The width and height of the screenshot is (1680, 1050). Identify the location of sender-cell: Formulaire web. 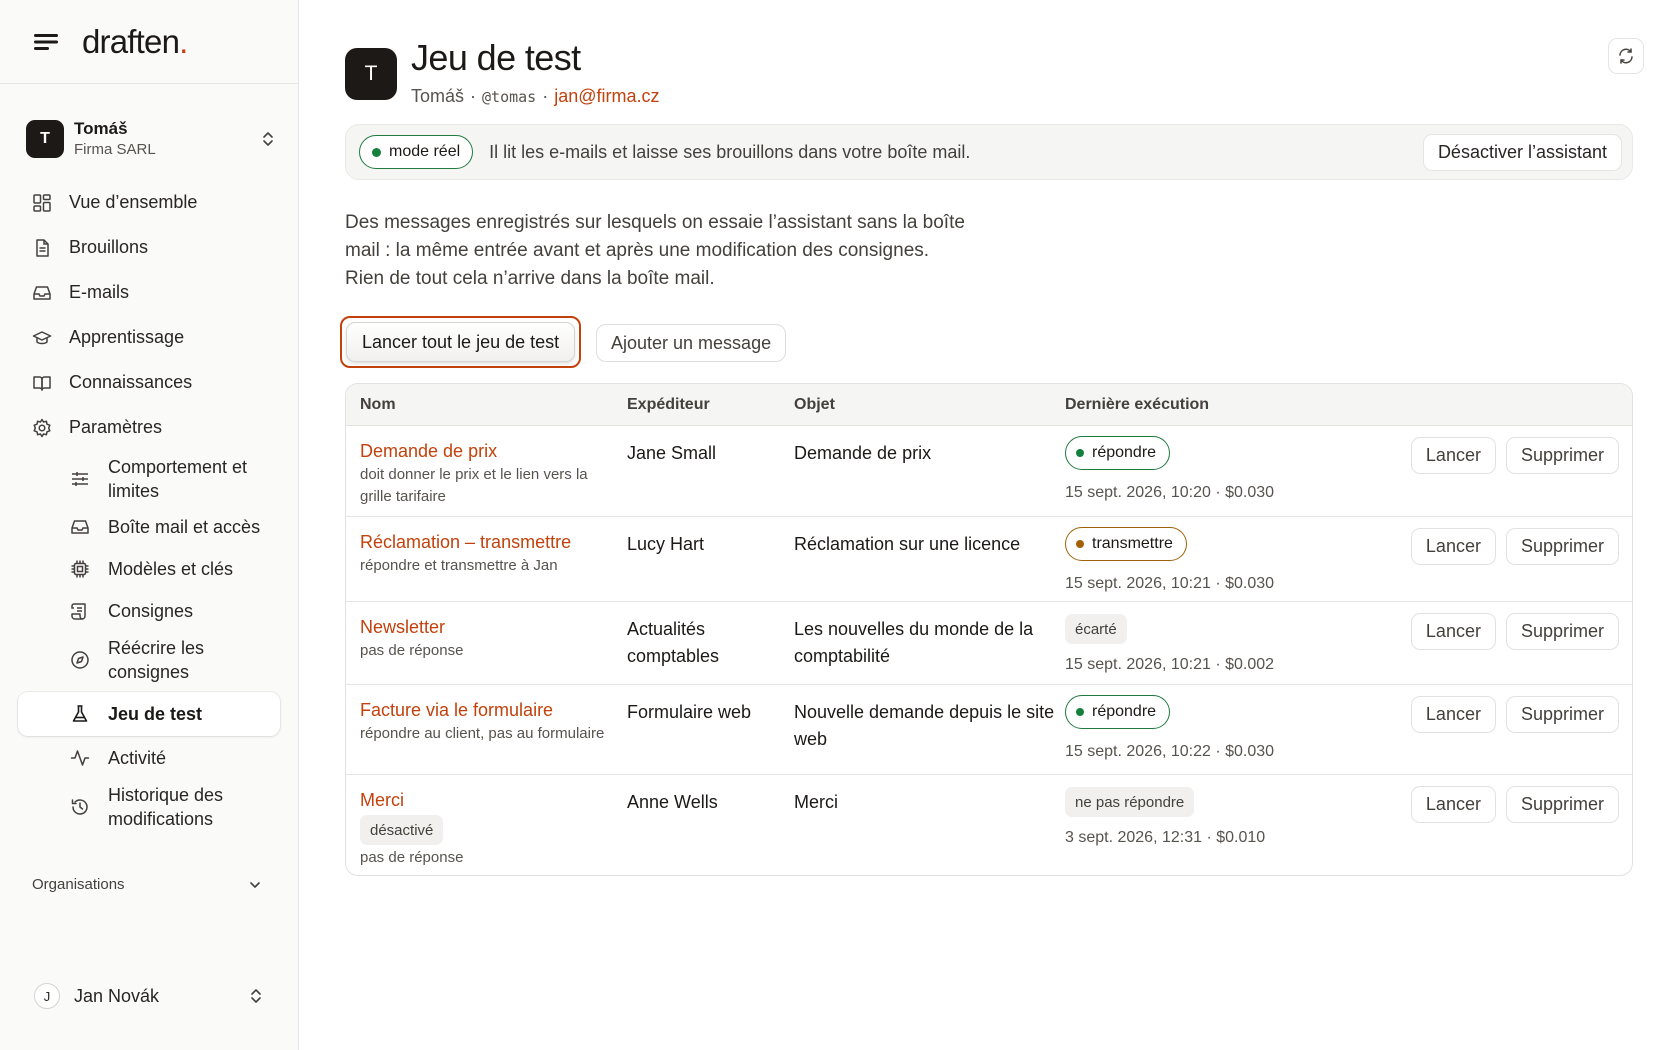
(689, 712).